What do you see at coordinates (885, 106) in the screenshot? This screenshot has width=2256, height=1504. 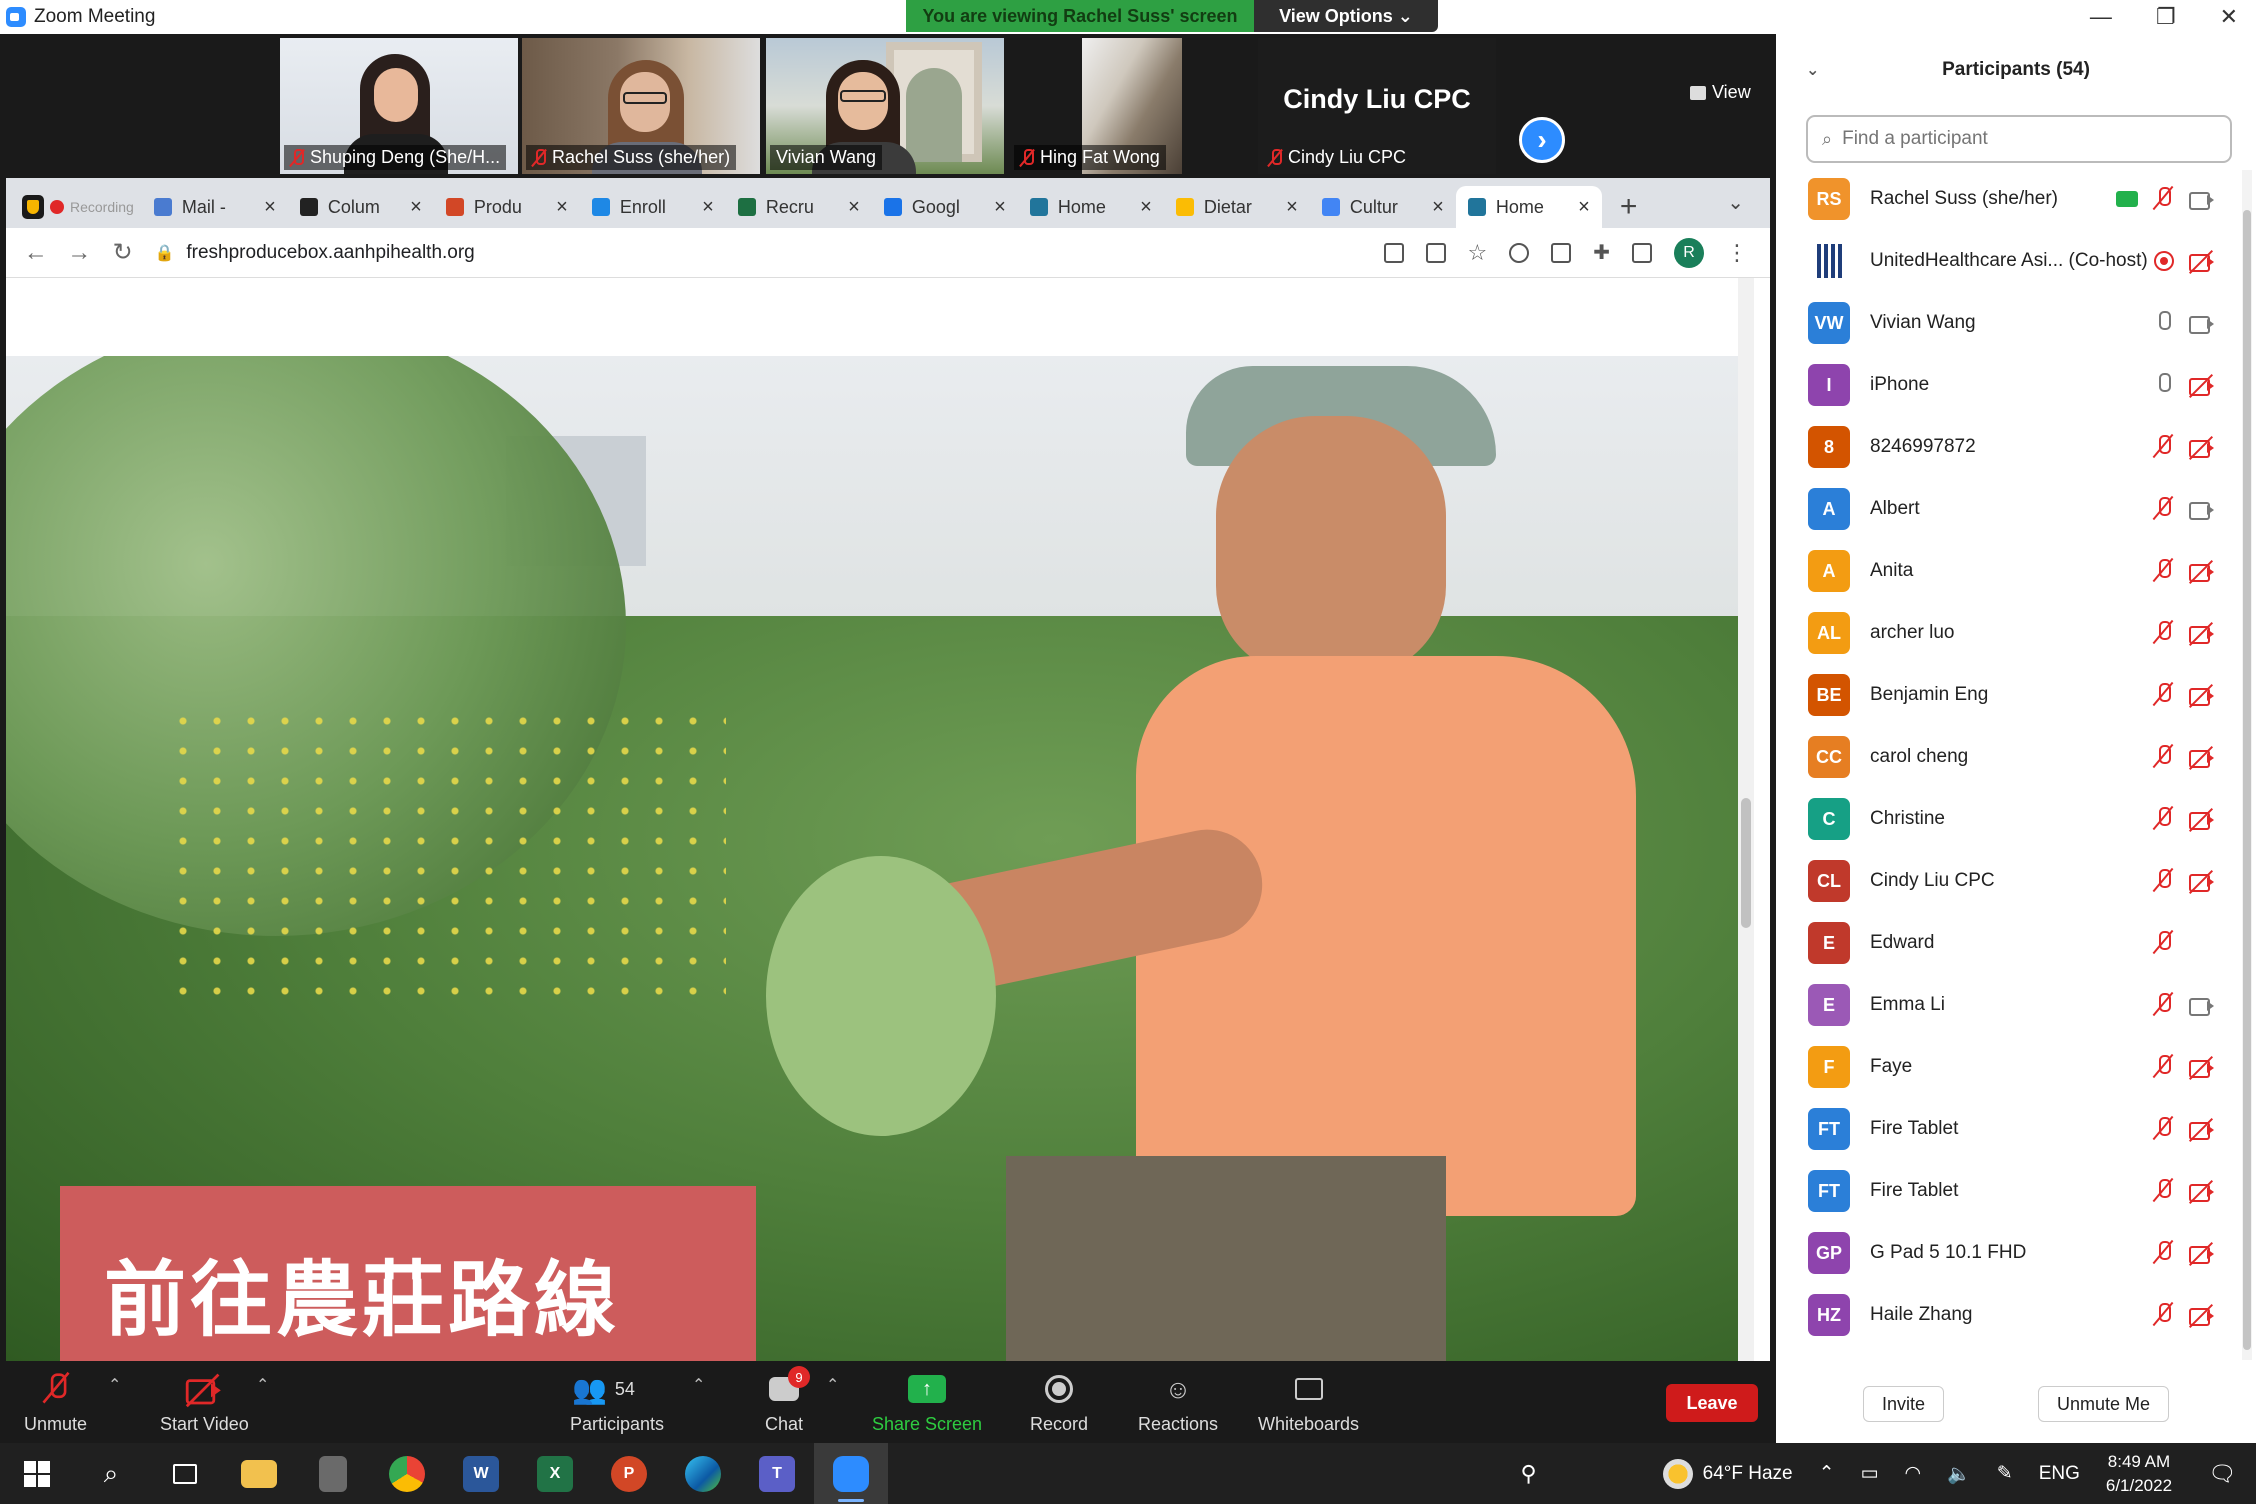 I see `video-tile-vivian: Vivian Wang` at bounding box center [885, 106].